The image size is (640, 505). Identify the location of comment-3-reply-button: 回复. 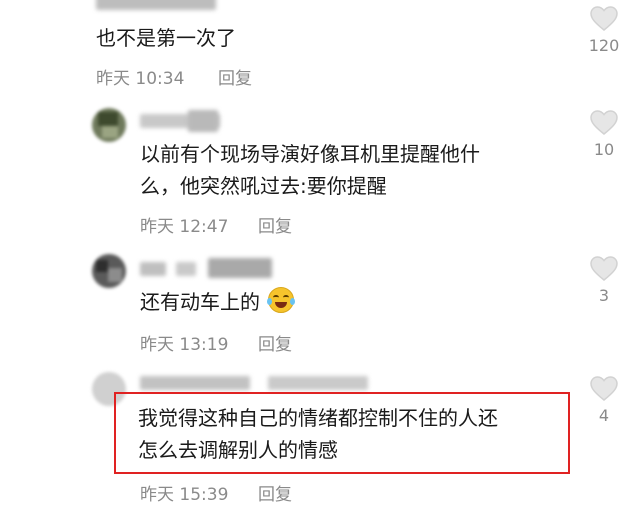
(275, 342).